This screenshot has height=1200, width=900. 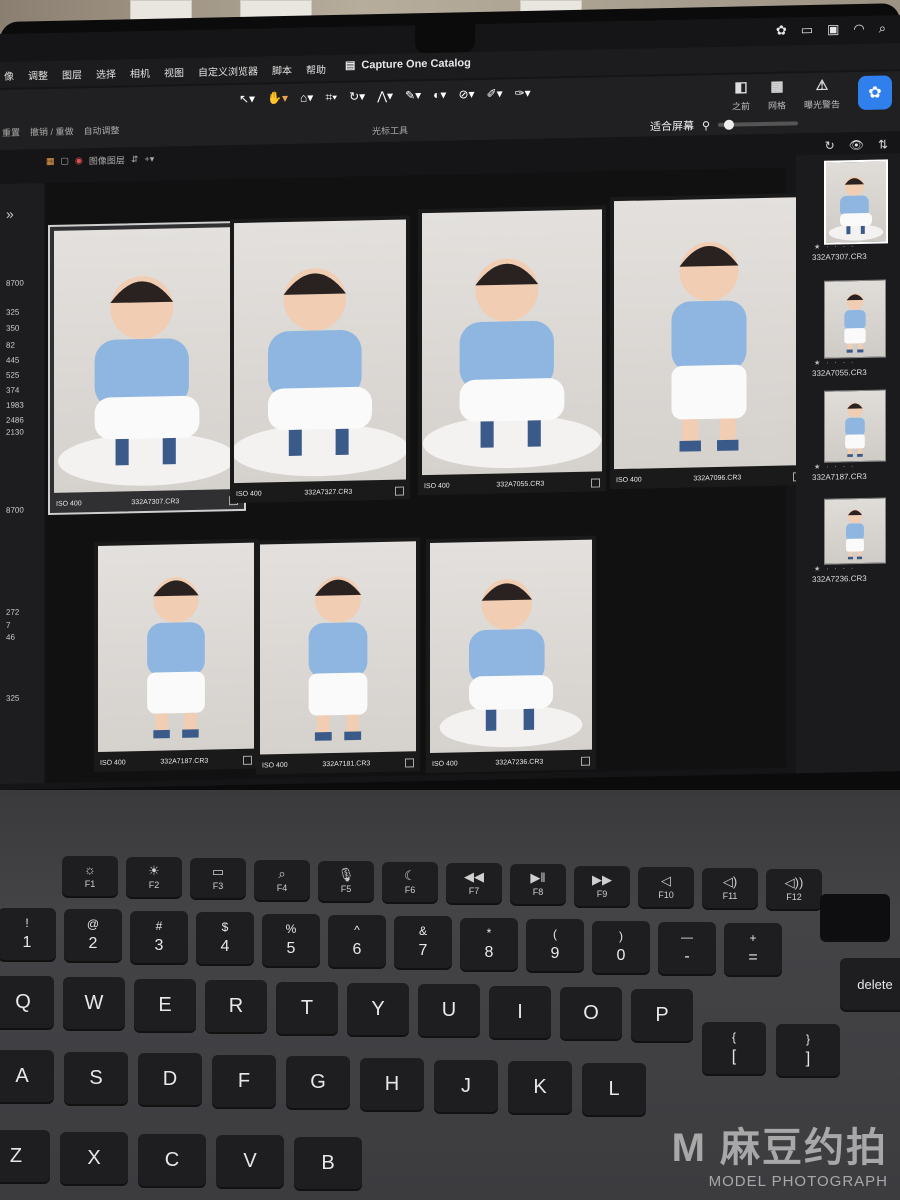 What do you see at coordinates (72, 73) in the screenshot?
I see `menu-item: 图层` at bounding box center [72, 73].